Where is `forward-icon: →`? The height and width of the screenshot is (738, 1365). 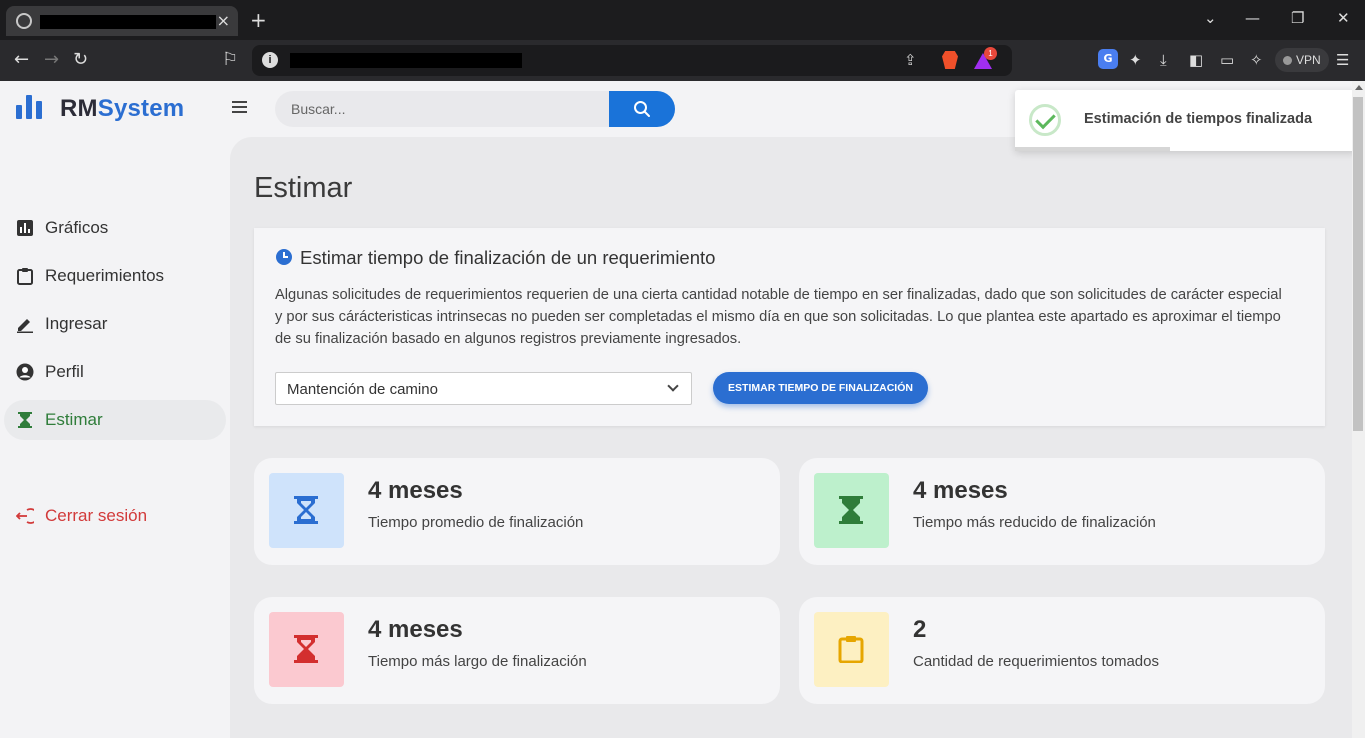
forward-icon: → is located at coordinates (51, 59).